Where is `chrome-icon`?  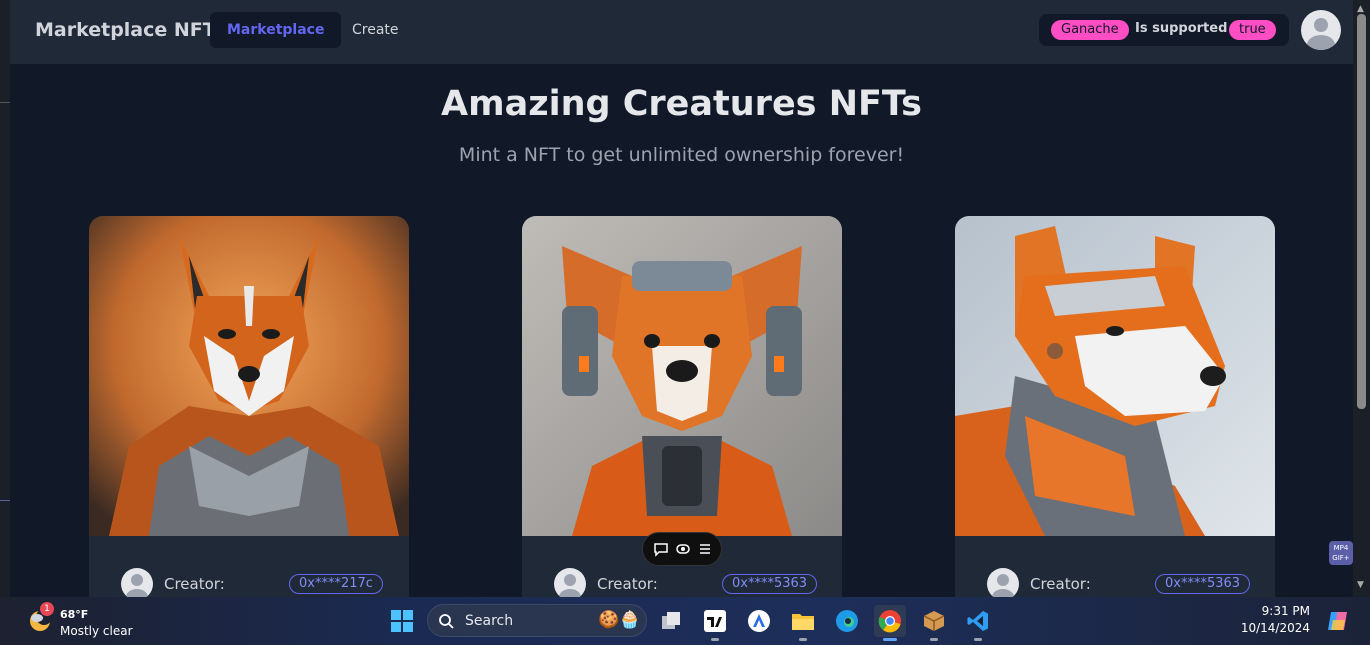
chrome-icon is located at coordinates (890, 623).